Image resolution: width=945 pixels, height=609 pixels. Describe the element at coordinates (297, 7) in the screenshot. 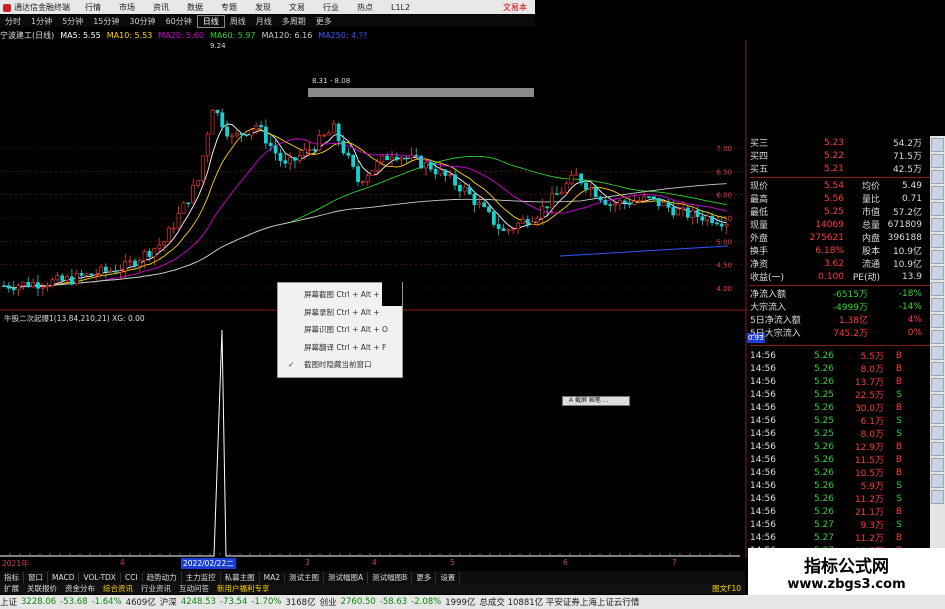

I see `menu-wenyi: 文易` at that location.